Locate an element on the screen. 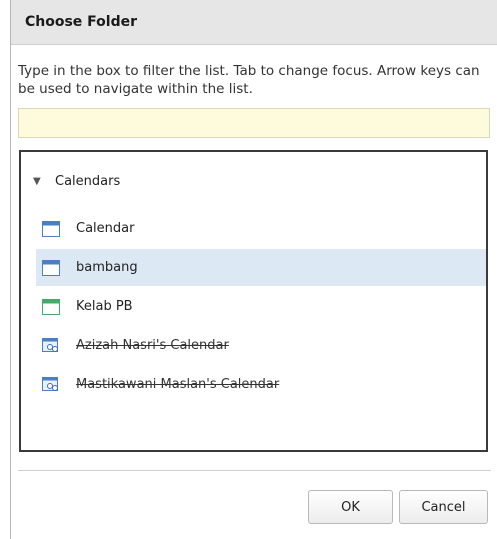 The image size is (497, 539). tree-item-mastikawani-calendar: Mastikawani Maslan's Calendar is located at coordinates (261, 384).